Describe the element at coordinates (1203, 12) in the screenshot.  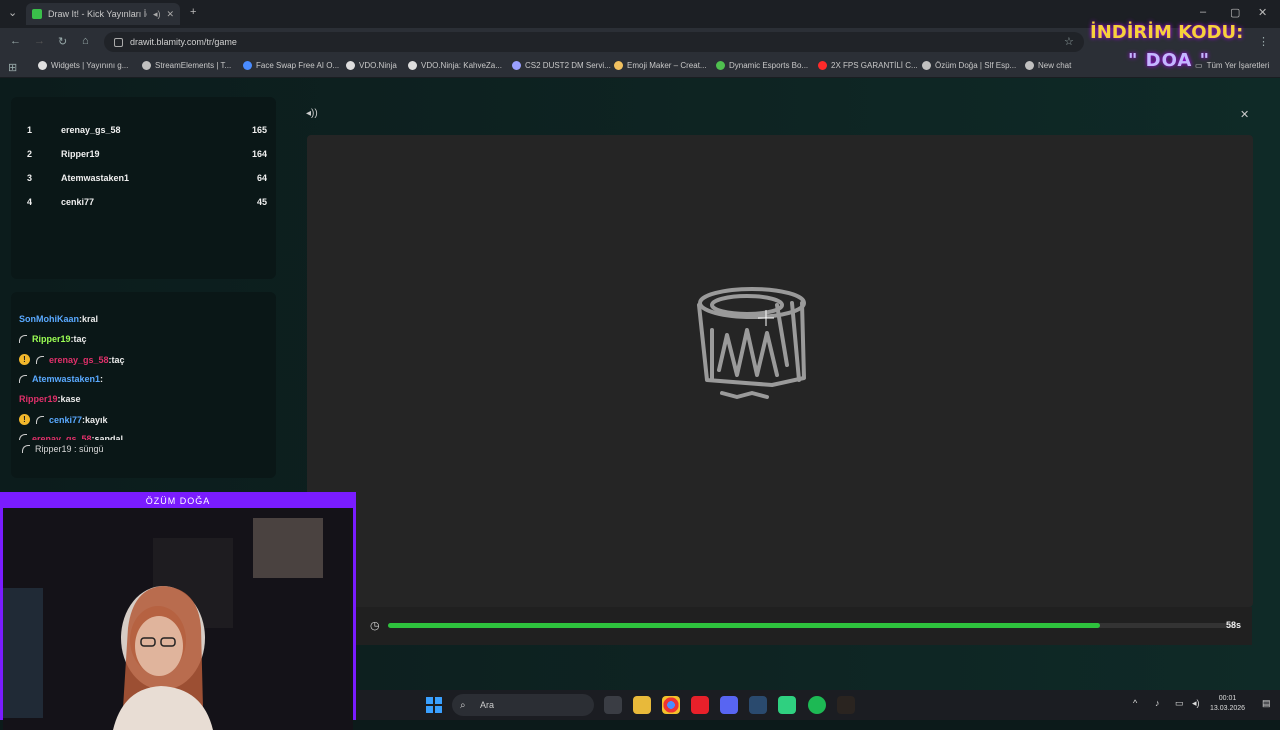
I see `minimize-icon: –` at that location.